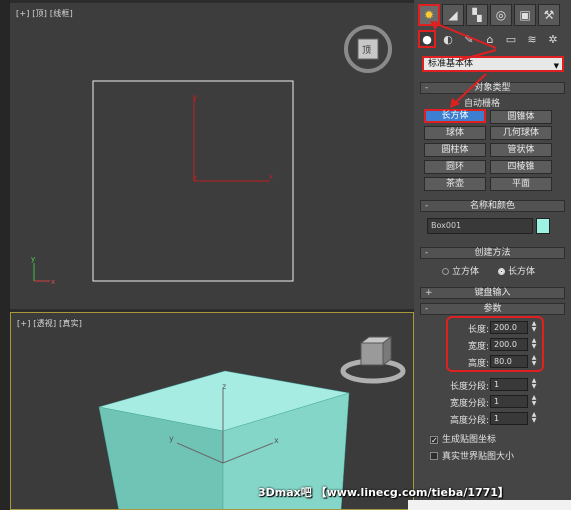  Describe the element at coordinates (543, 226) in the screenshot. I see `object-color-swatch` at that location.